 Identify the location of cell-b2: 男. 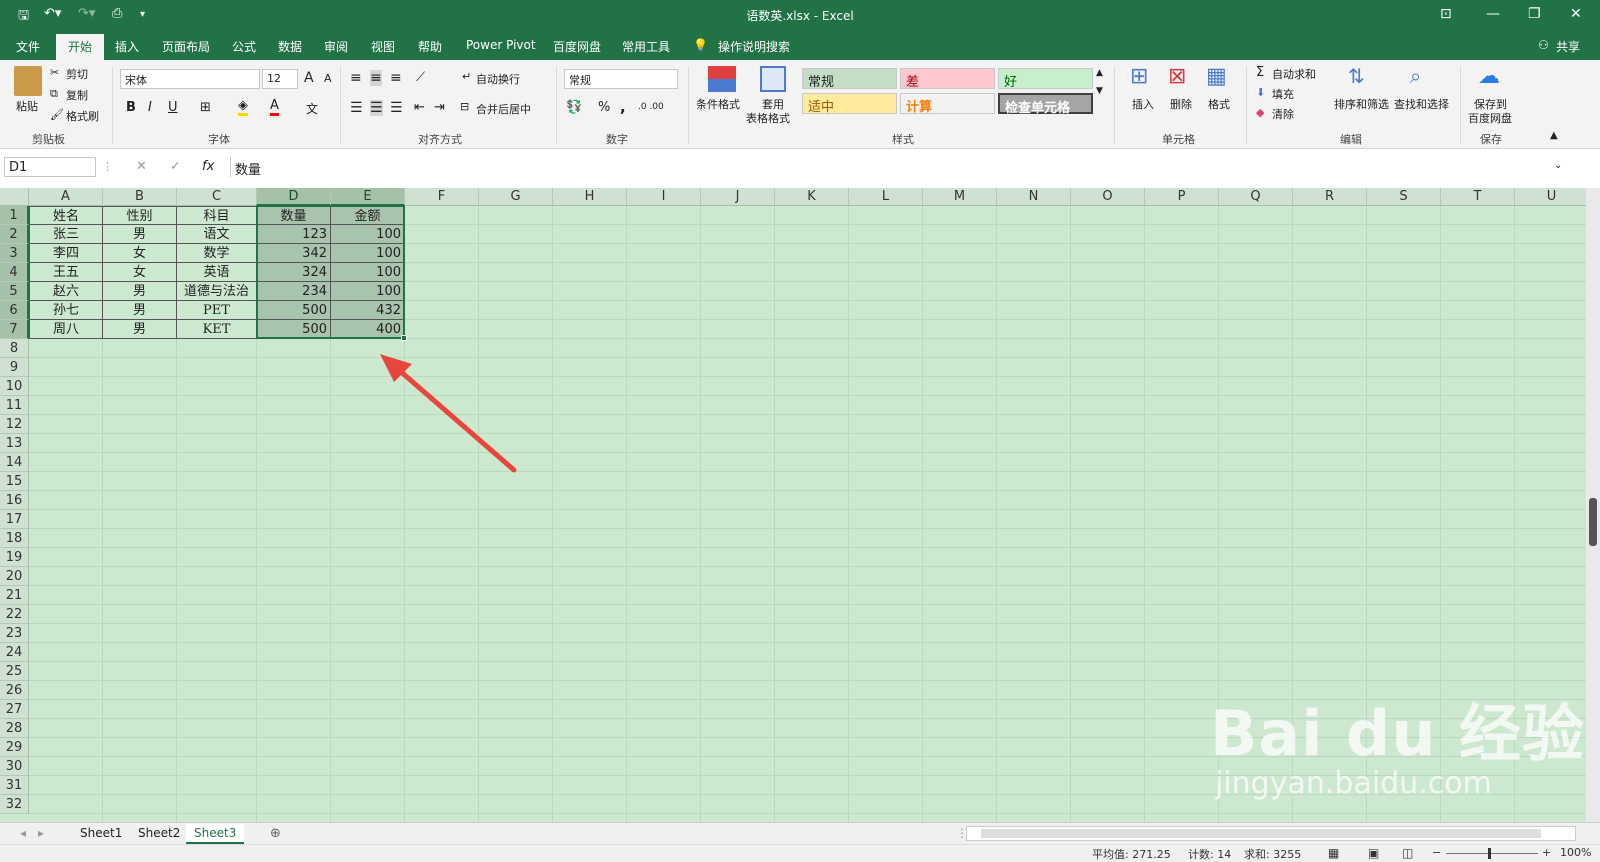
(140, 234).